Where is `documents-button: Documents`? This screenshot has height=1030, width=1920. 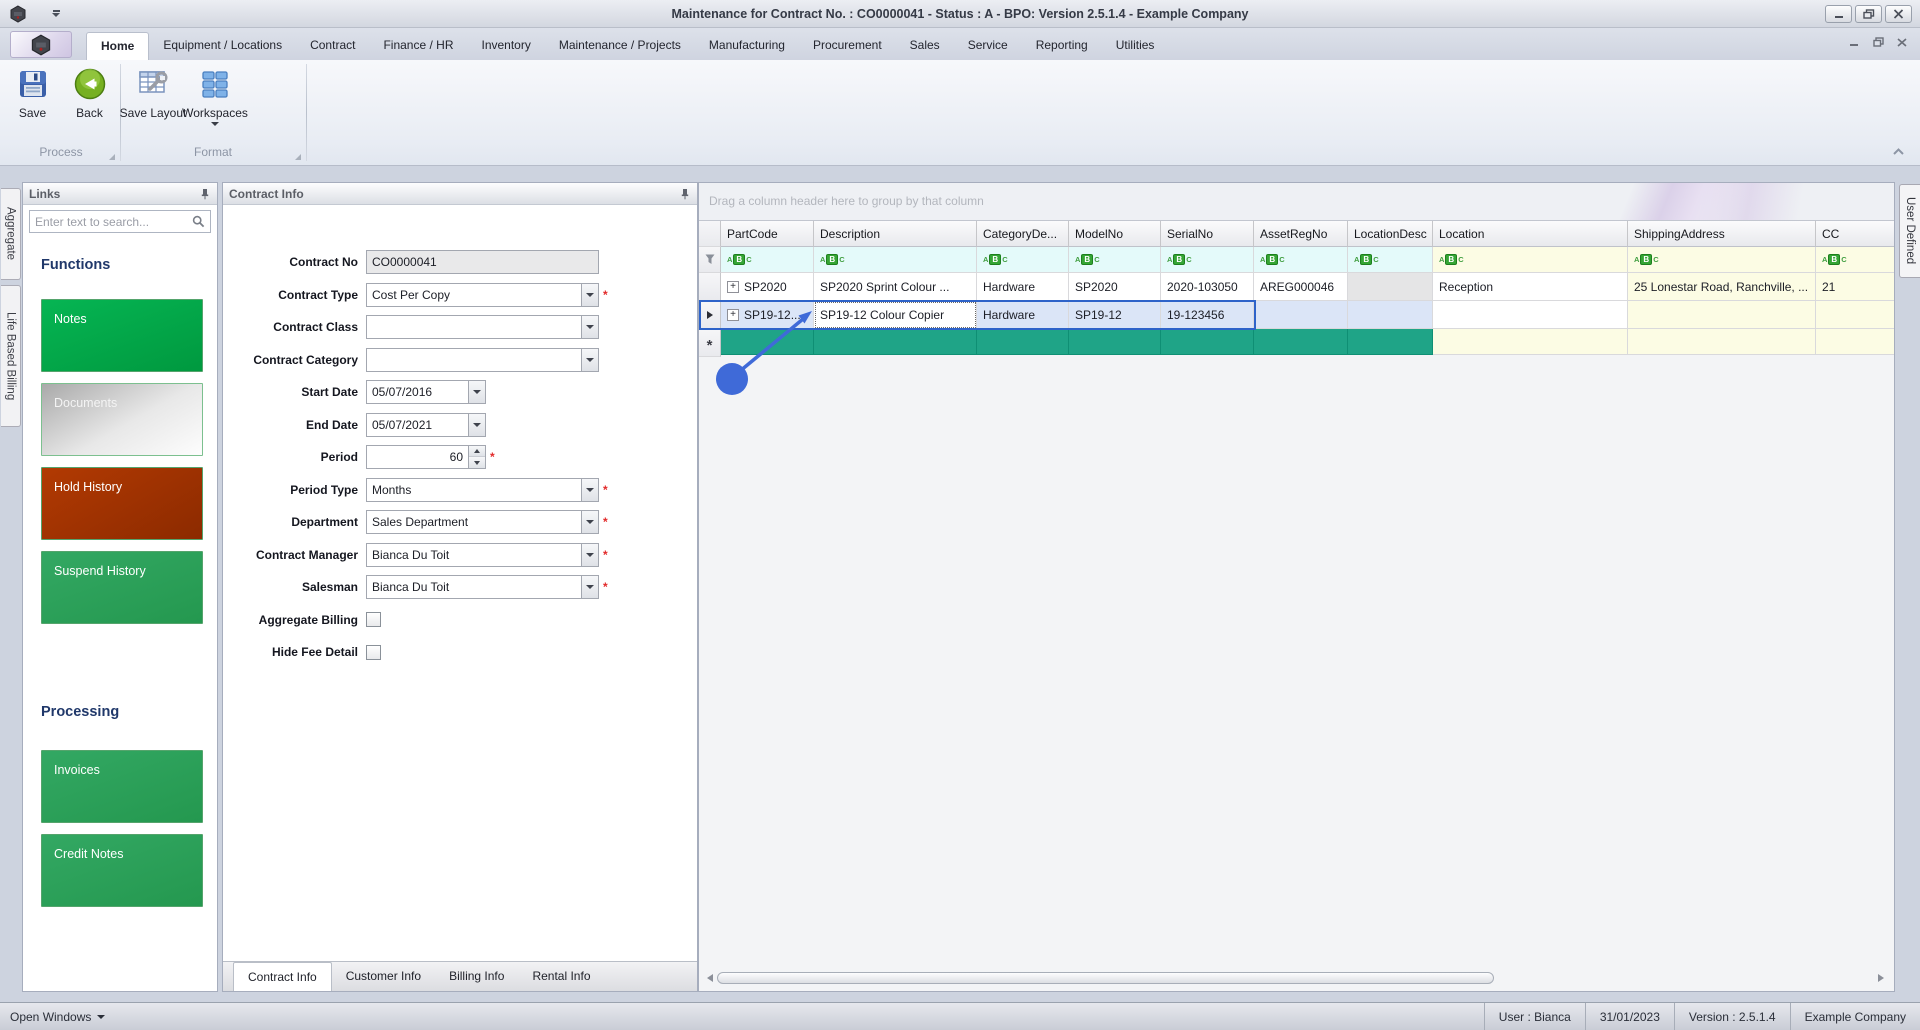 documents-button: Documents is located at coordinates (122, 419).